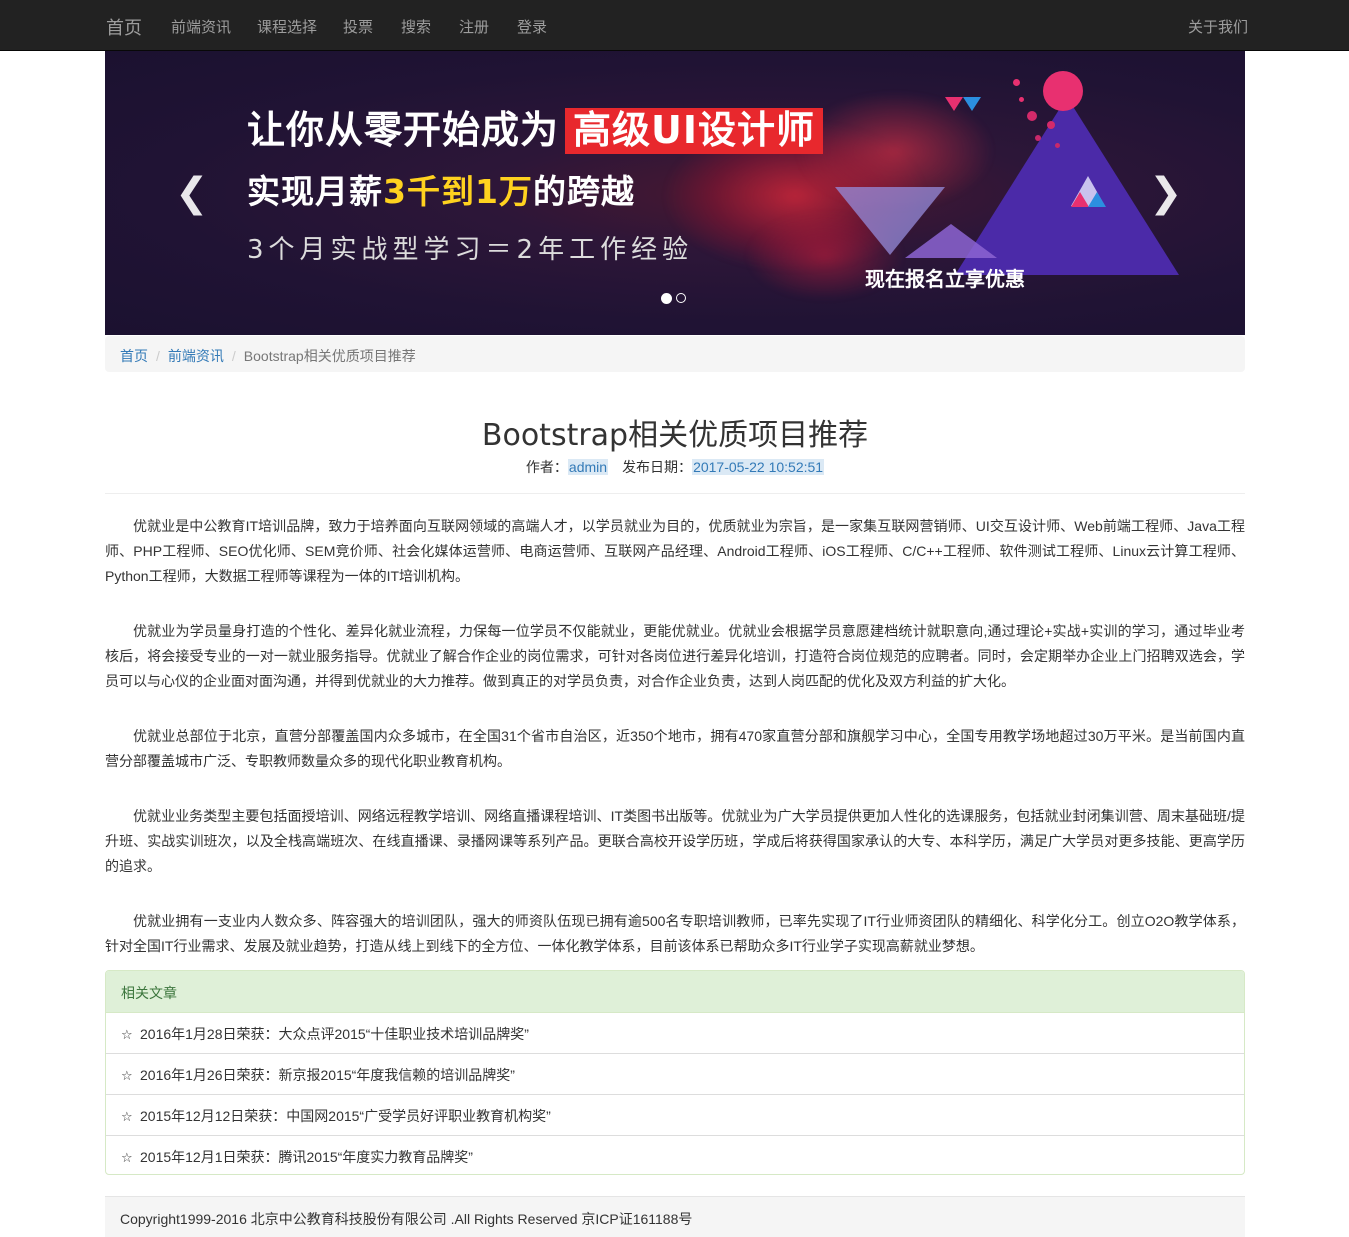 This screenshot has height=1237, width=1349. Describe the element at coordinates (416, 26) in the screenshot. I see `nav-item-search: 搜索` at that location.